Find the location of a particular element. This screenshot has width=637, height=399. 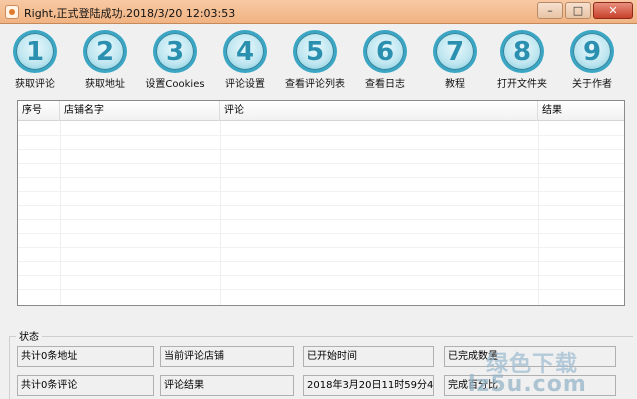

get-comments-button: 1 获取评论 is located at coordinates (35, 58).